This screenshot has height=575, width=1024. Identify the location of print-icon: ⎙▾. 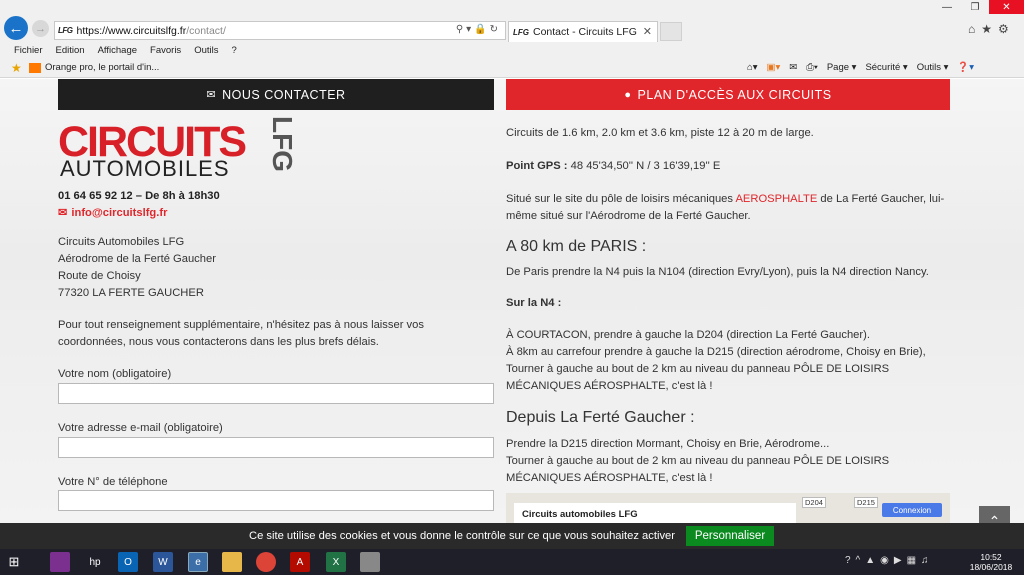
(812, 67).